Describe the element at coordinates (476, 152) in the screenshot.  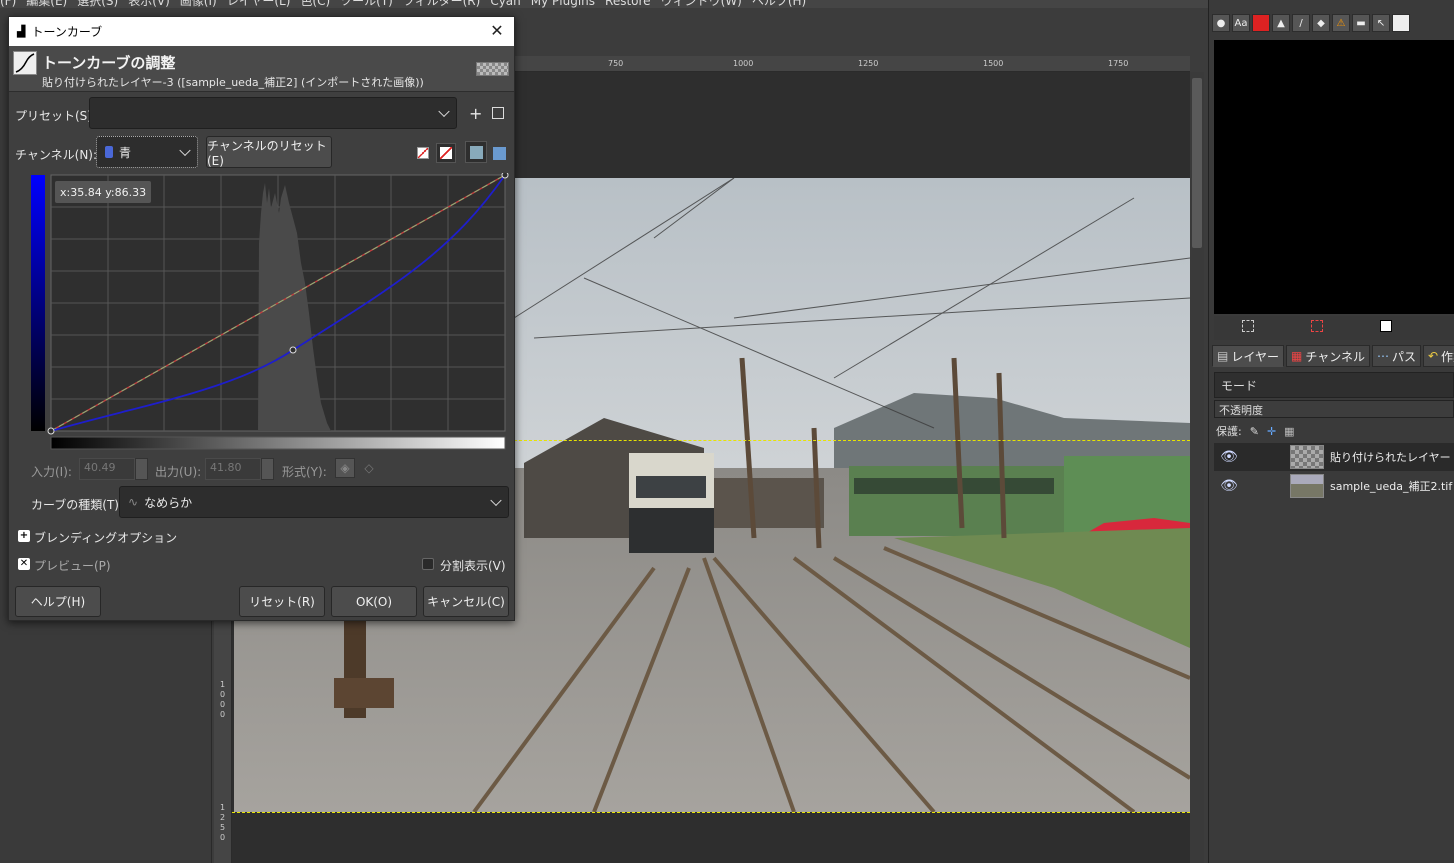
I see `linear-view-icon` at that location.